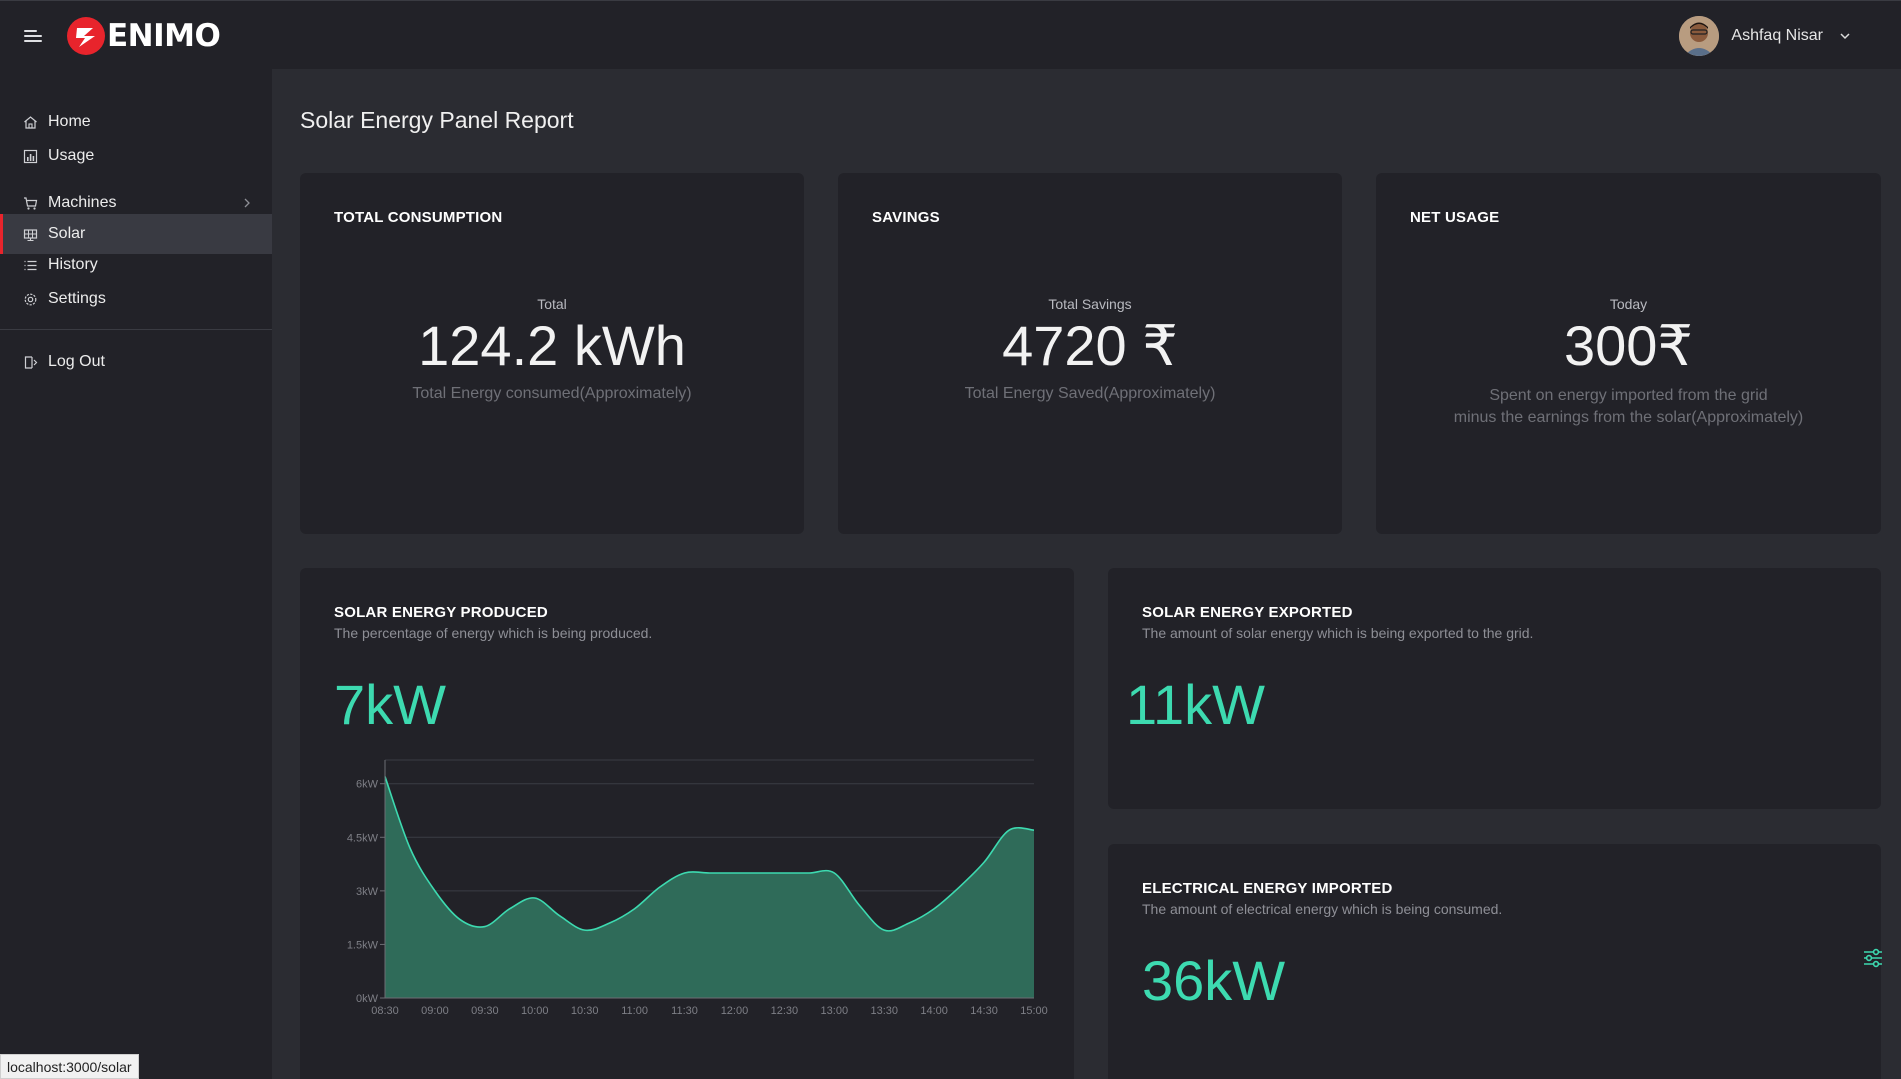 This screenshot has width=1901, height=1079. I want to click on y-tick-label: 3kW, so click(367, 892).